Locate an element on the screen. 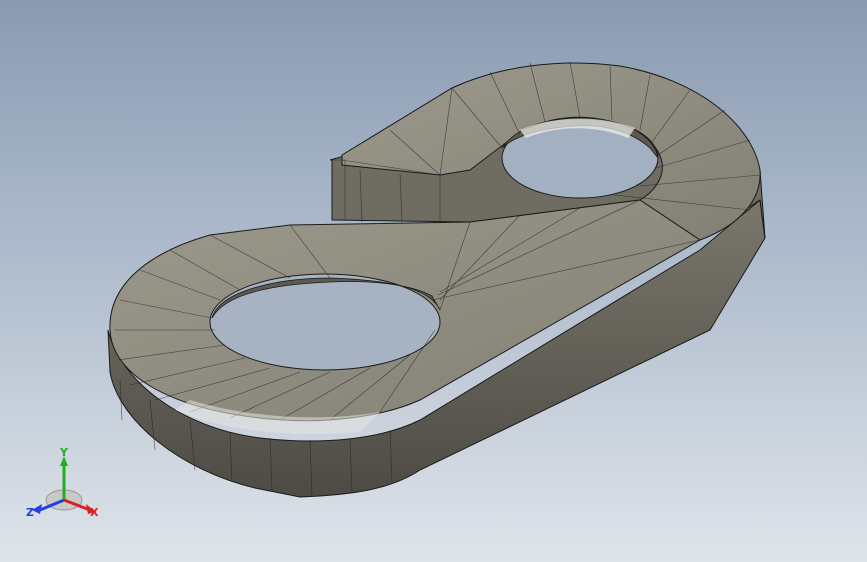 The height and width of the screenshot is (562, 867). lower-hole is located at coordinates (325, 322).